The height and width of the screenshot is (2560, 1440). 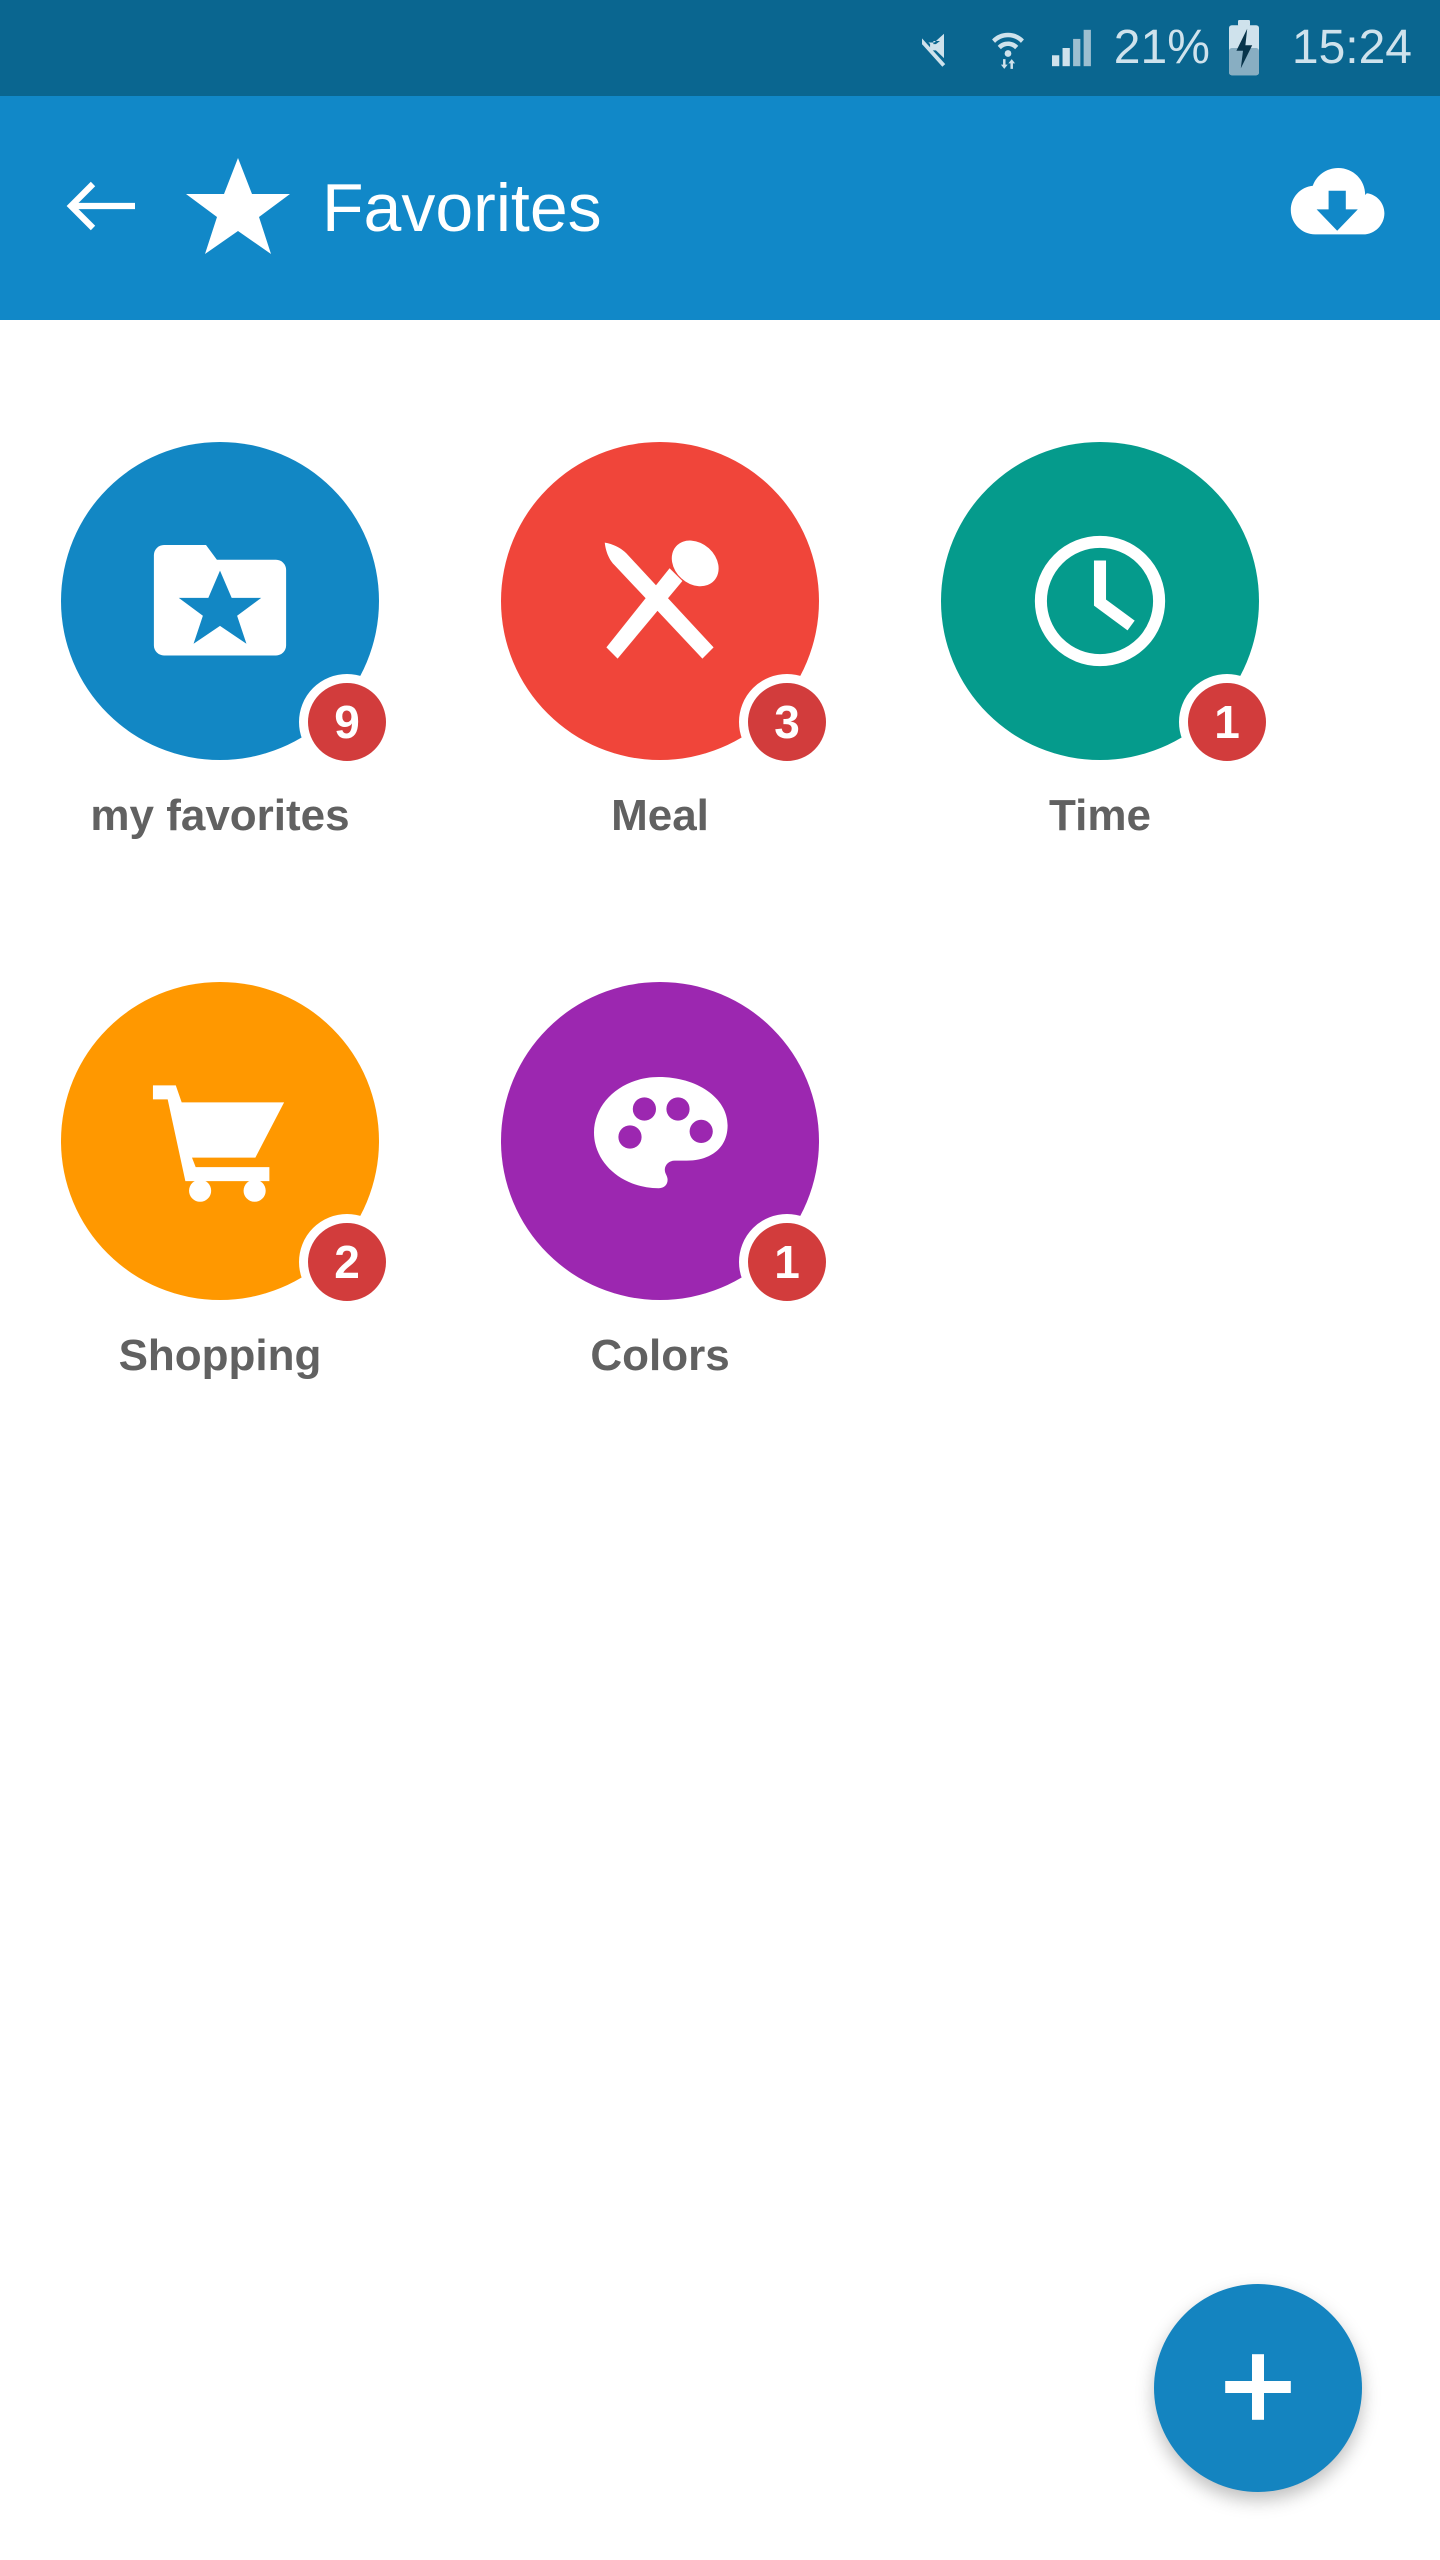 What do you see at coordinates (787, 722) in the screenshot?
I see `status-badge: 3` at bounding box center [787, 722].